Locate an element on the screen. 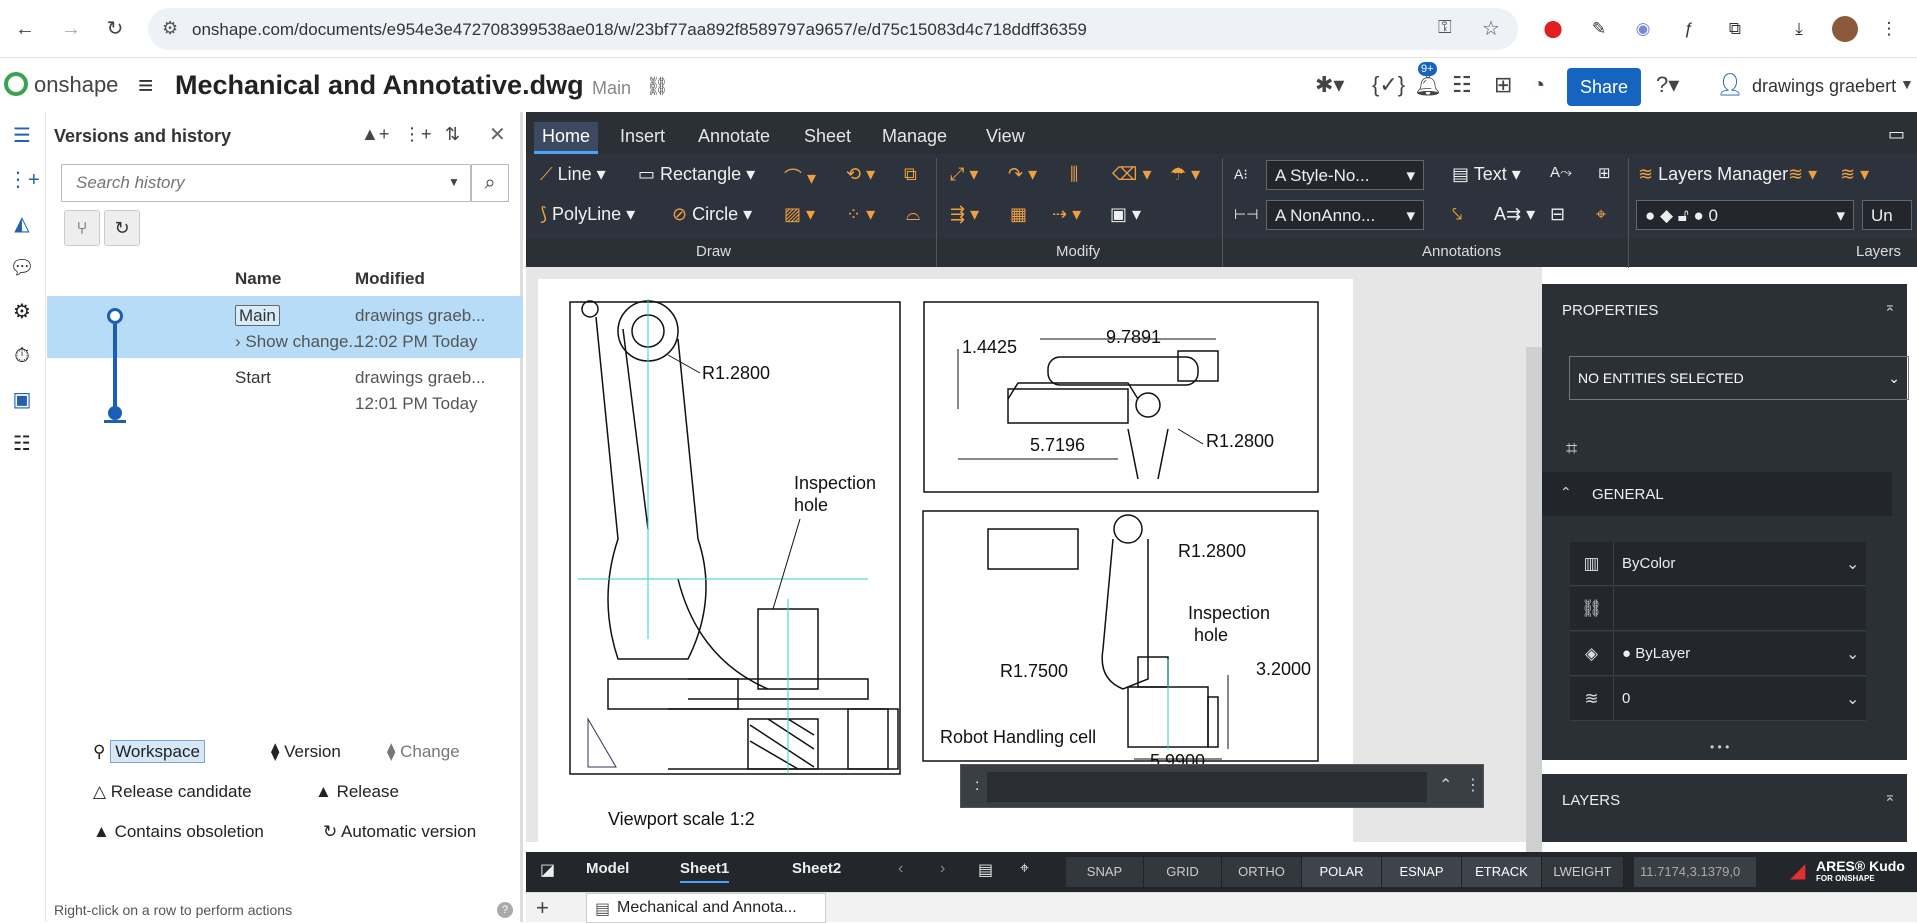 The image size is (1917, 923). star-icon: ☆ is located at coordinates (1491, 28).